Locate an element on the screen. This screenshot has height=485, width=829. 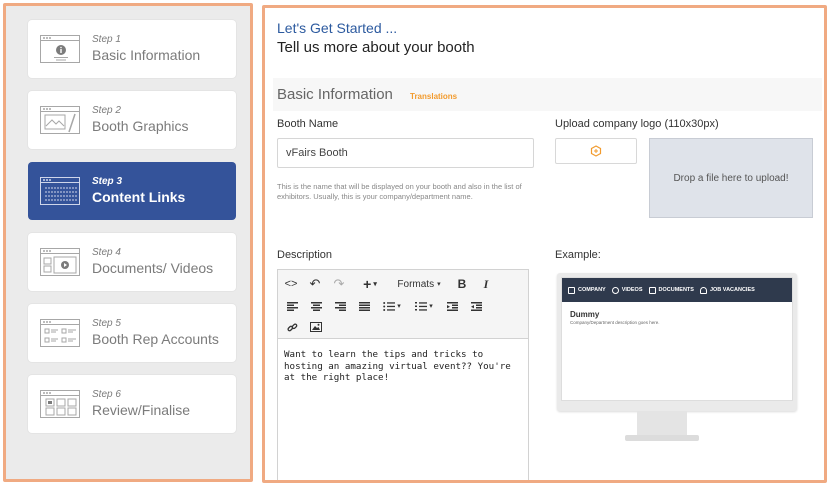
bold-icon: B is located at coordinates (462, 284).